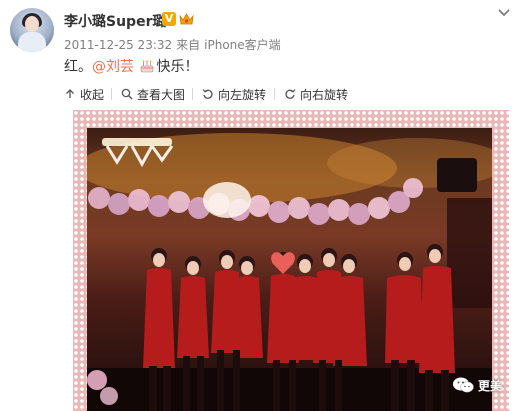 This screenshot has height=411, width=523. What do you see at coordinates (161, 94) in the screenshot?
I see `view-large-label: 查看大图` at bounding box center [161, 94].